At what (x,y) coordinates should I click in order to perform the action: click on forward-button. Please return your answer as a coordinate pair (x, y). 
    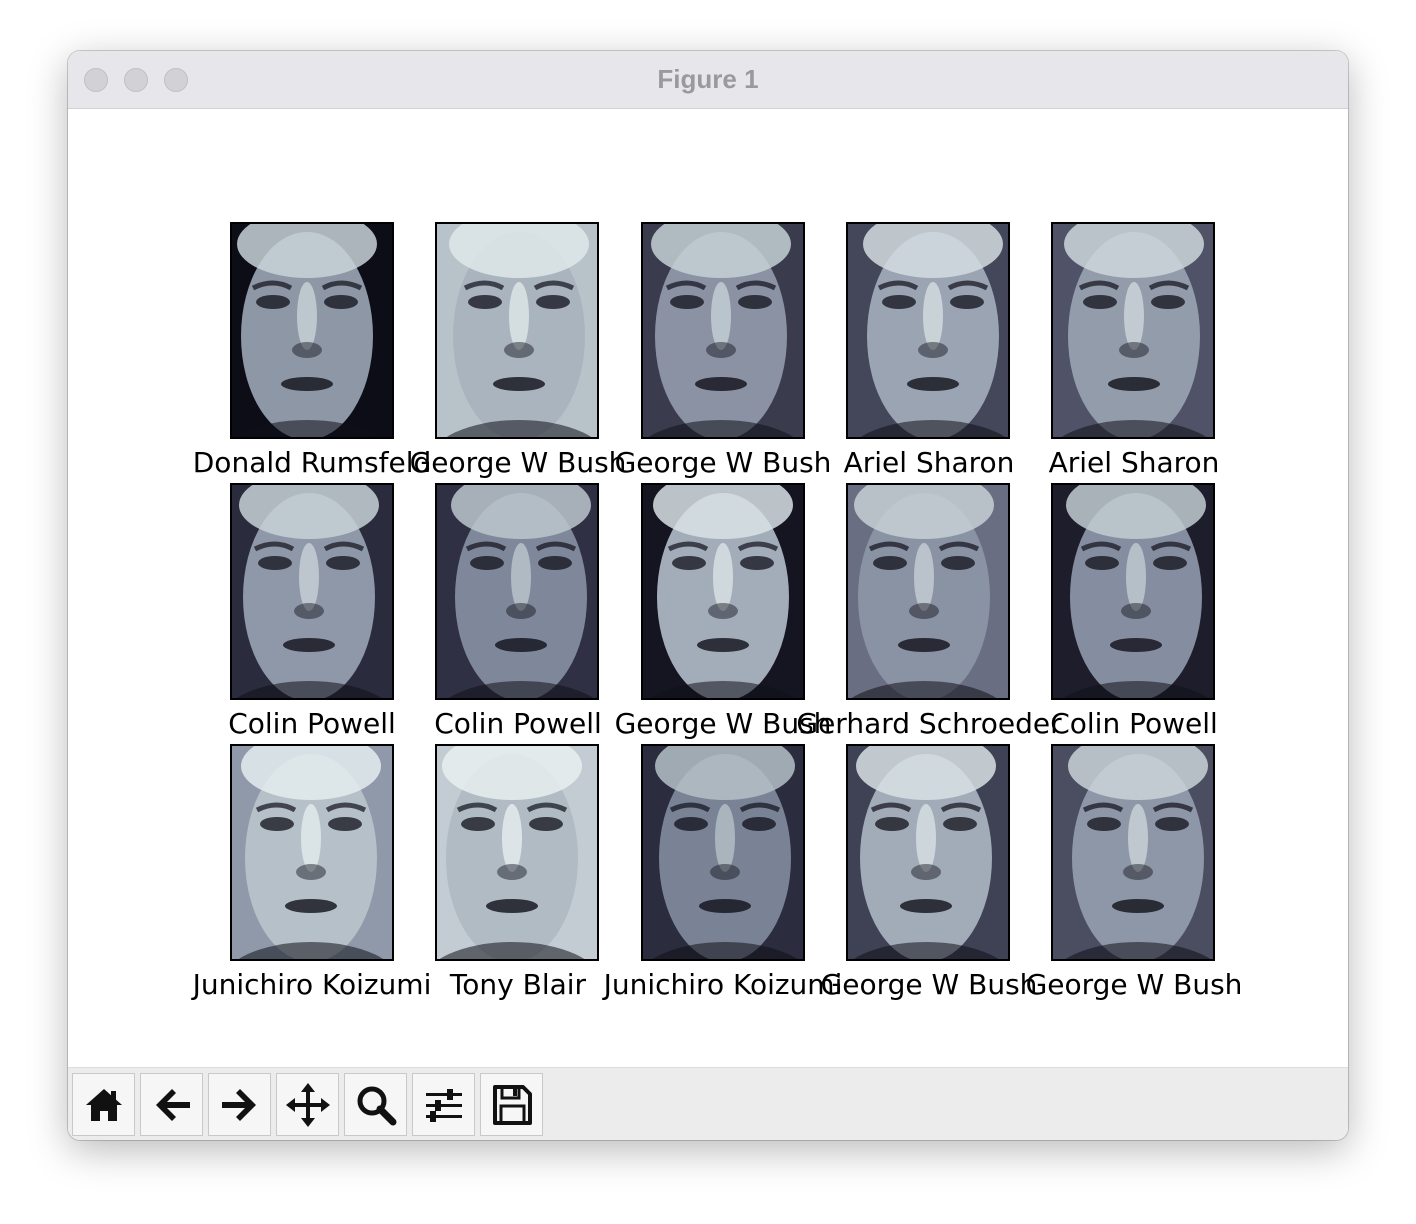
    Looking at the image, I should click on (239, 1104).